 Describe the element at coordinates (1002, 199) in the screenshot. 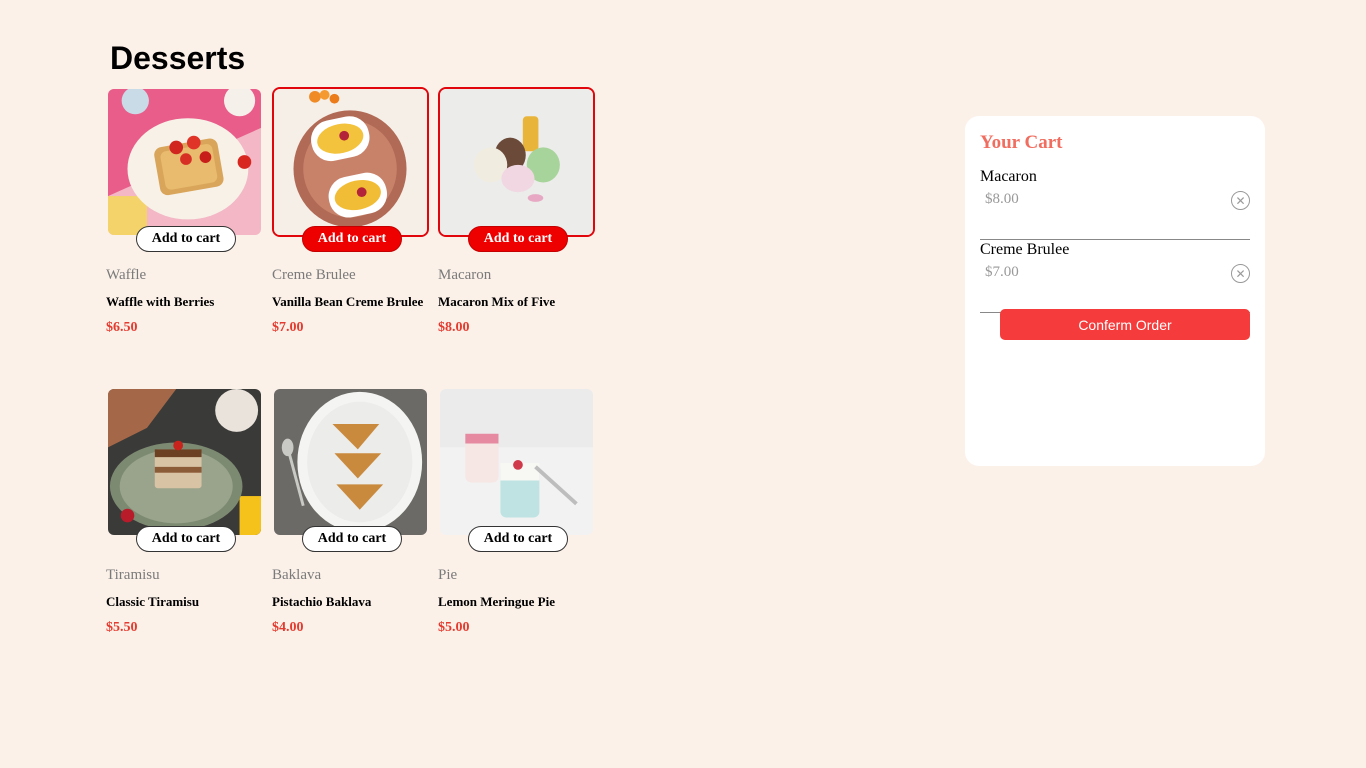

I see `cart-item-price: $8.00` at that location.